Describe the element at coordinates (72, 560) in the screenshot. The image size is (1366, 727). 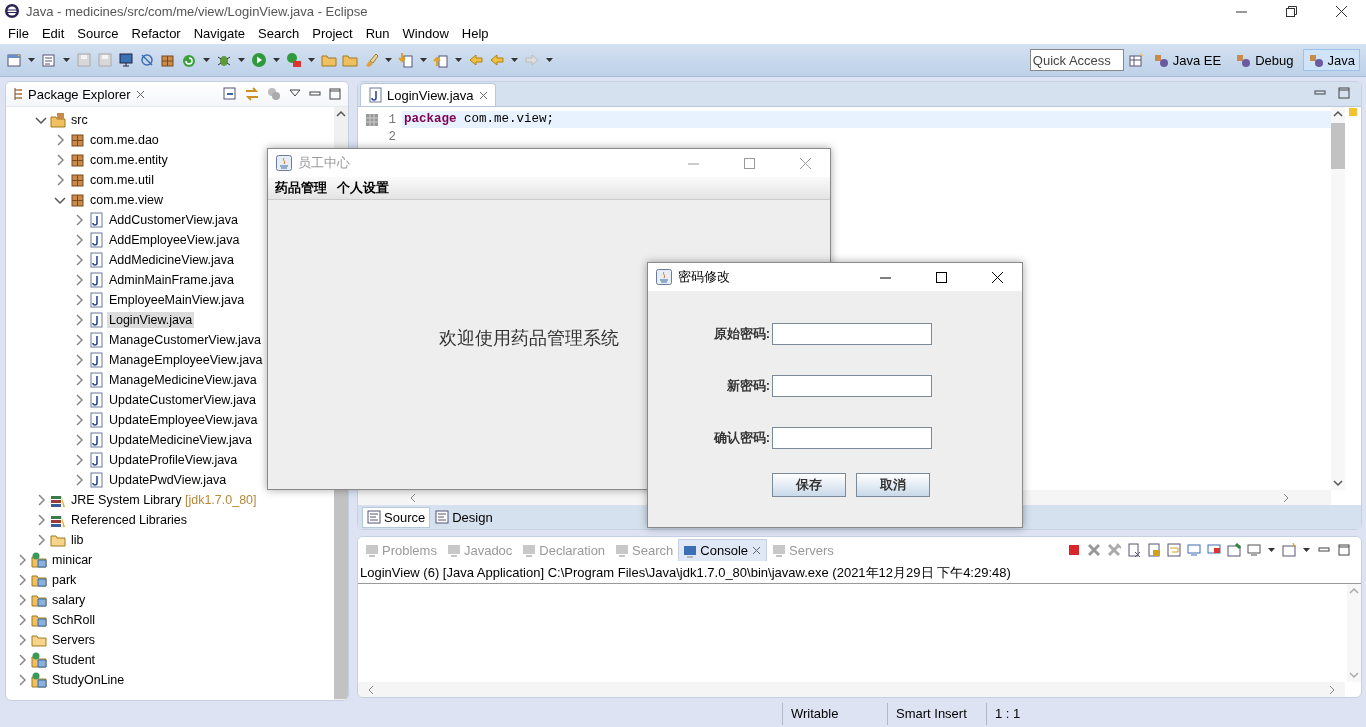
I see `tree-item: minicar` at that location.